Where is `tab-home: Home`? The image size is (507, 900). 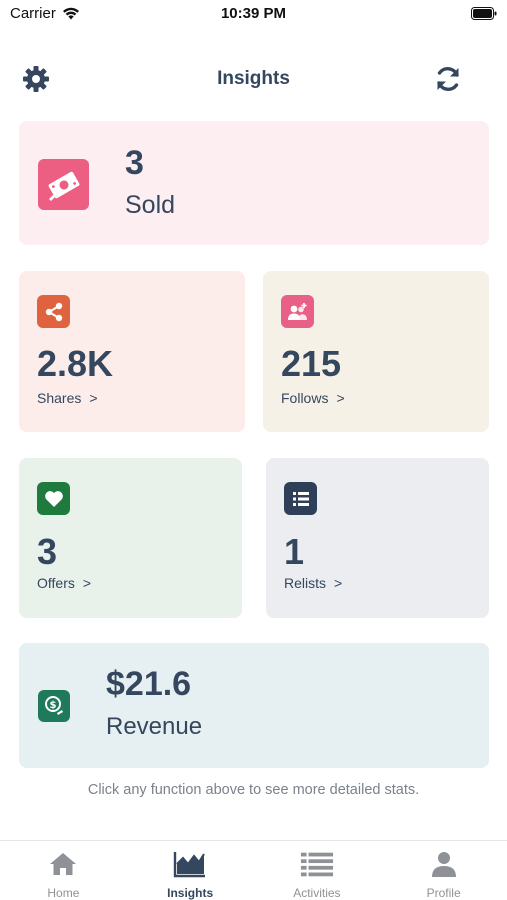 tab-home: Home is located at coordinates (63, 870).